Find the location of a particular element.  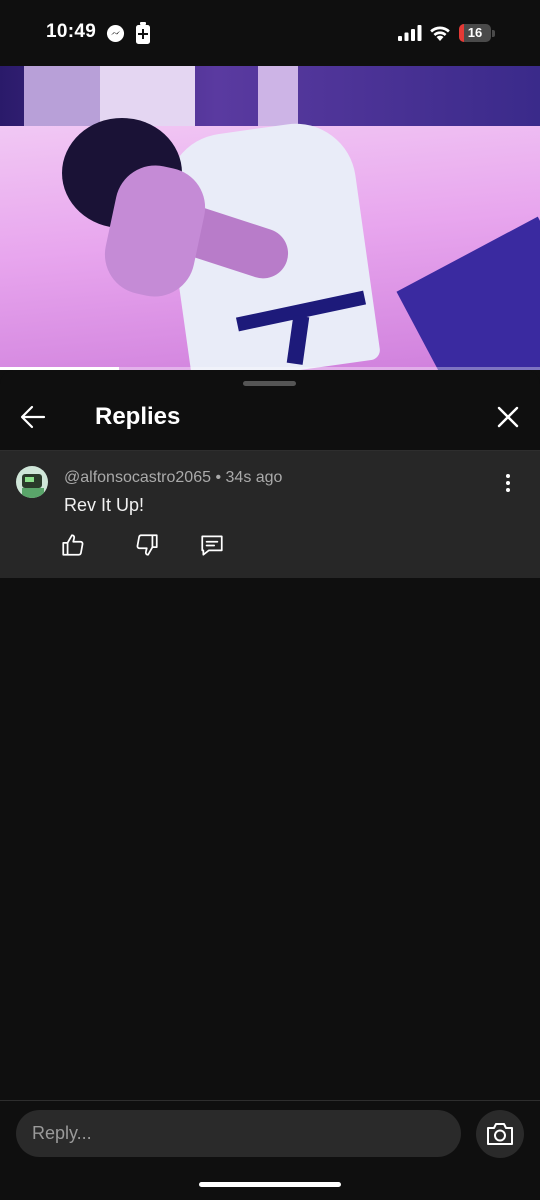

comment-author: @alfonsocastro2065 is located at coordinates (137, 477).